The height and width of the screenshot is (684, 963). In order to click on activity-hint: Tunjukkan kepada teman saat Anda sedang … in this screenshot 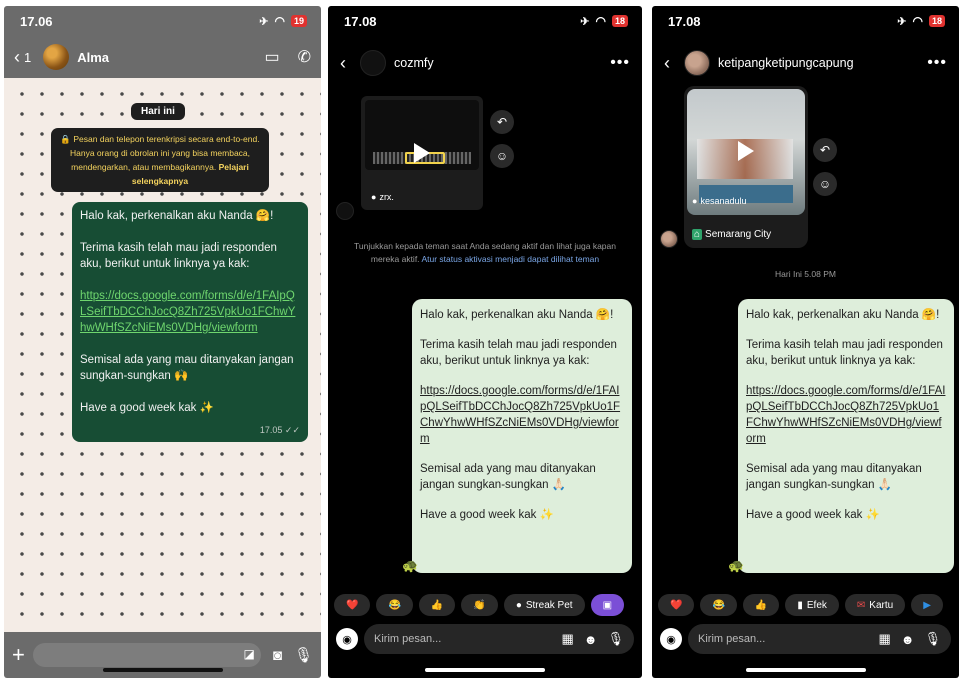, I will do `click(485, 253)`.